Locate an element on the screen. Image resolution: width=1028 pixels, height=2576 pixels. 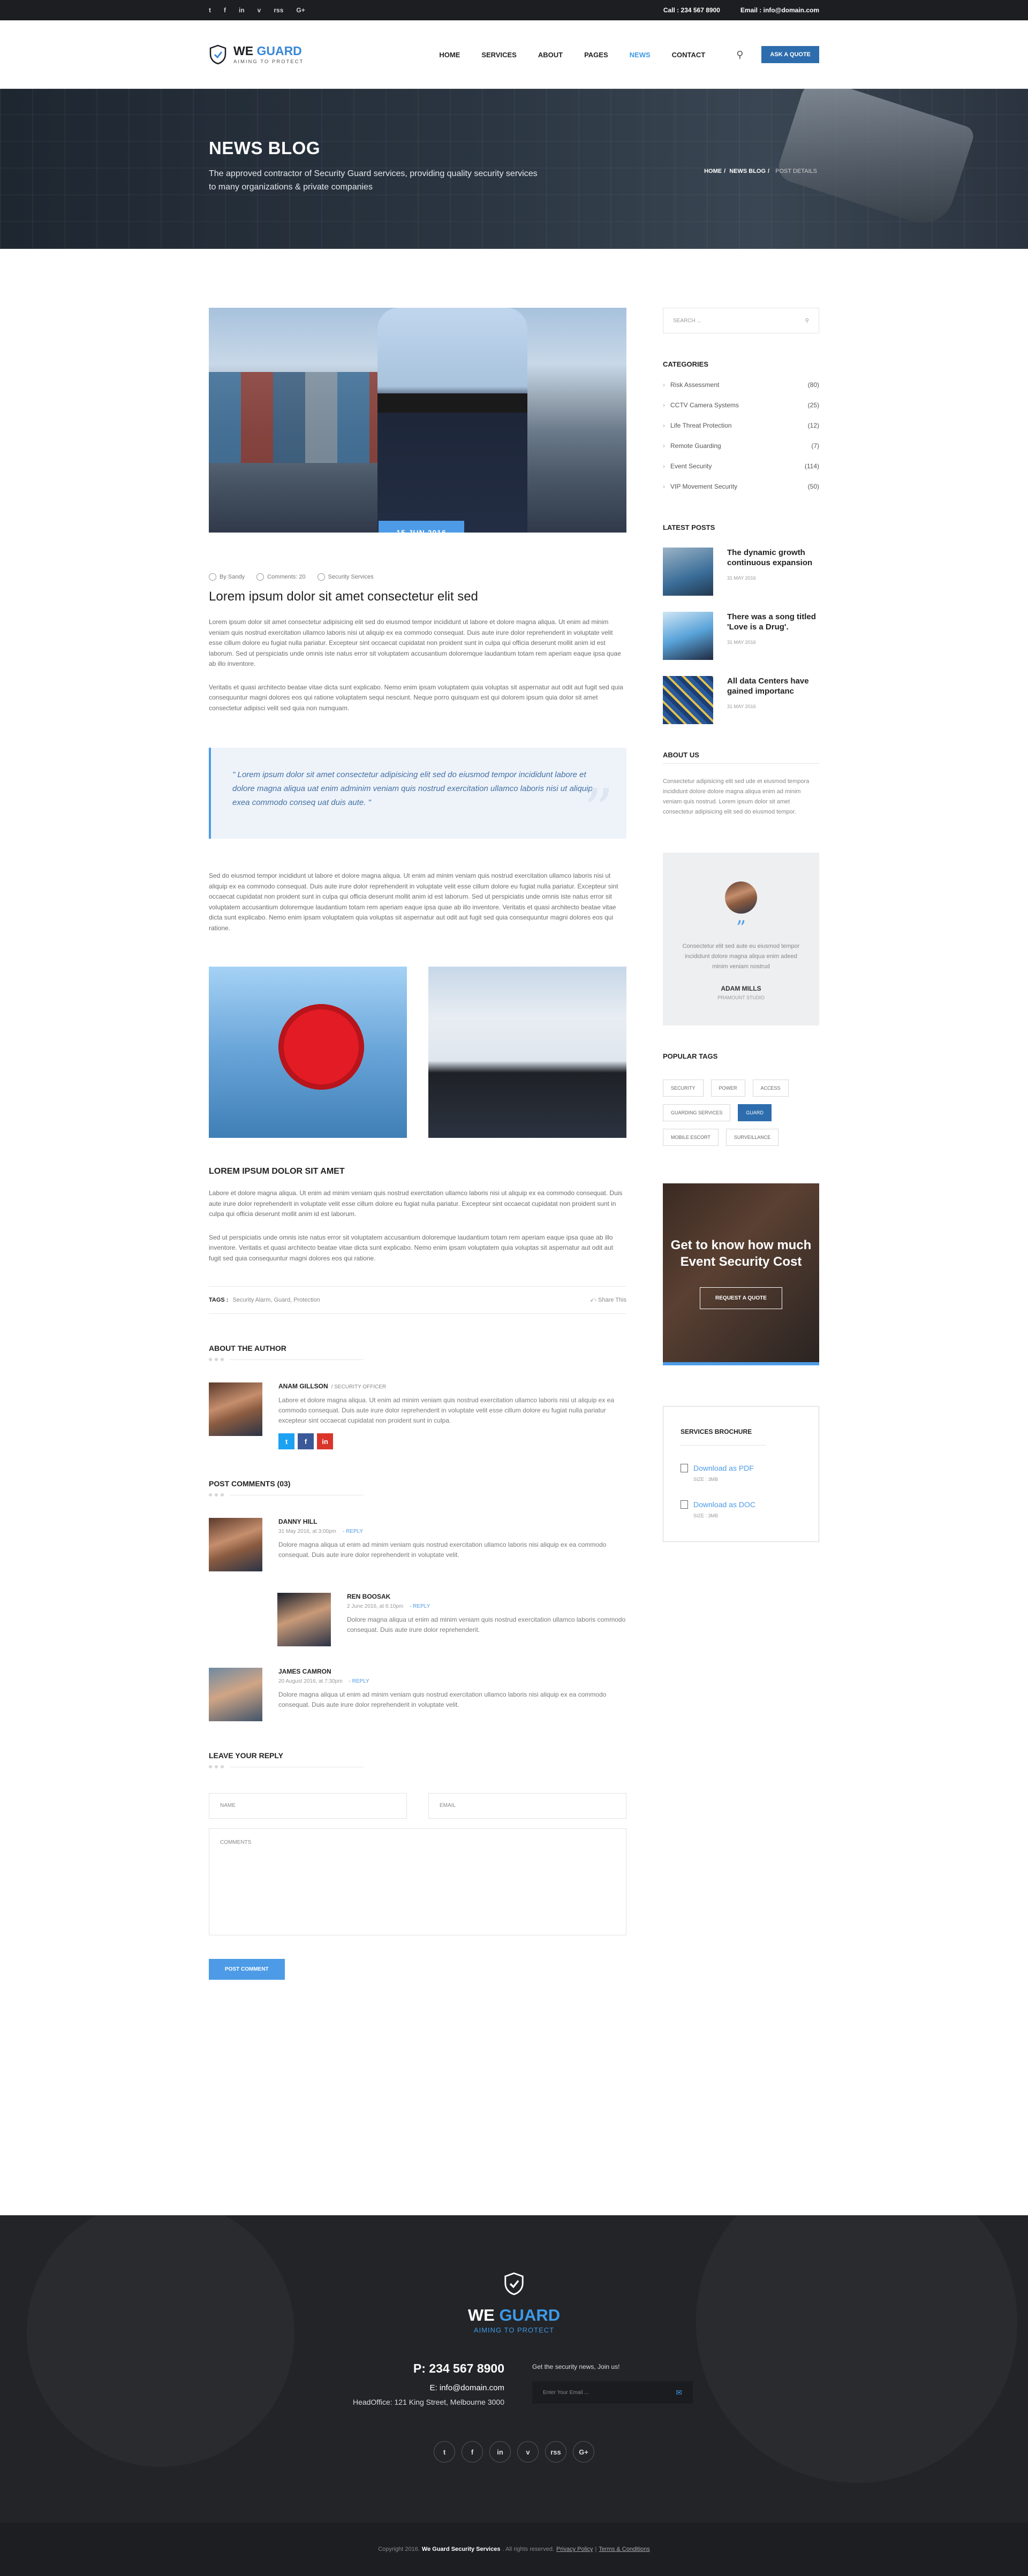
category-name: VIP Movement Security is located at coordinates (700, 486).